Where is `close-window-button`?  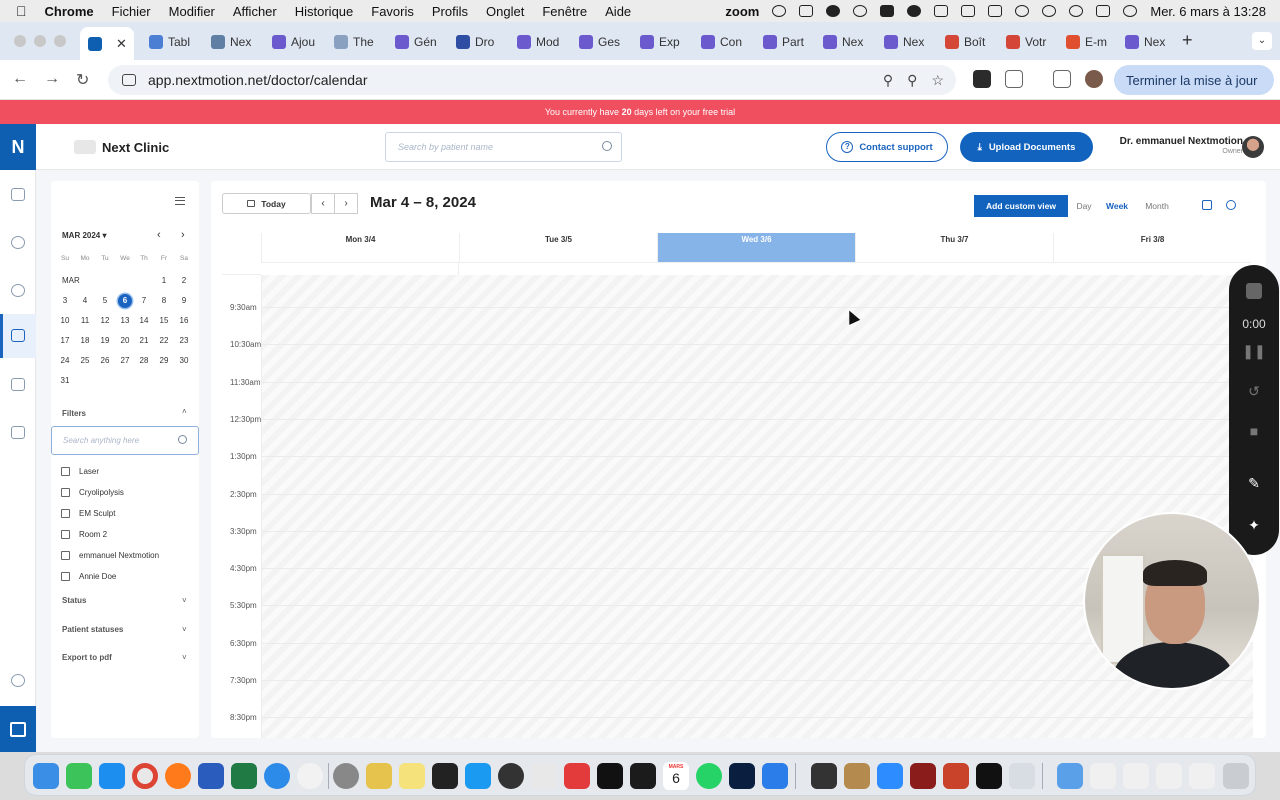 close-window-button is located at coordinates (20, 41).